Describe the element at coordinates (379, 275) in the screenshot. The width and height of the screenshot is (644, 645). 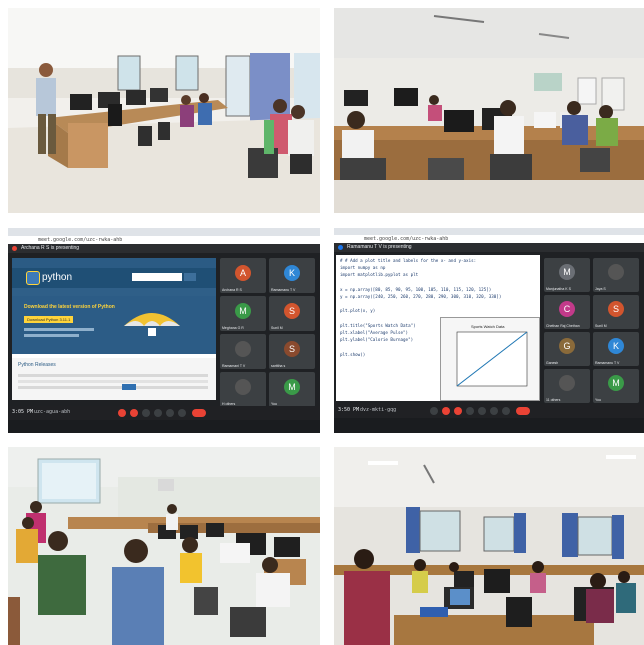
I see `code-line: import matplotlib.pyplot as plt` at that location.